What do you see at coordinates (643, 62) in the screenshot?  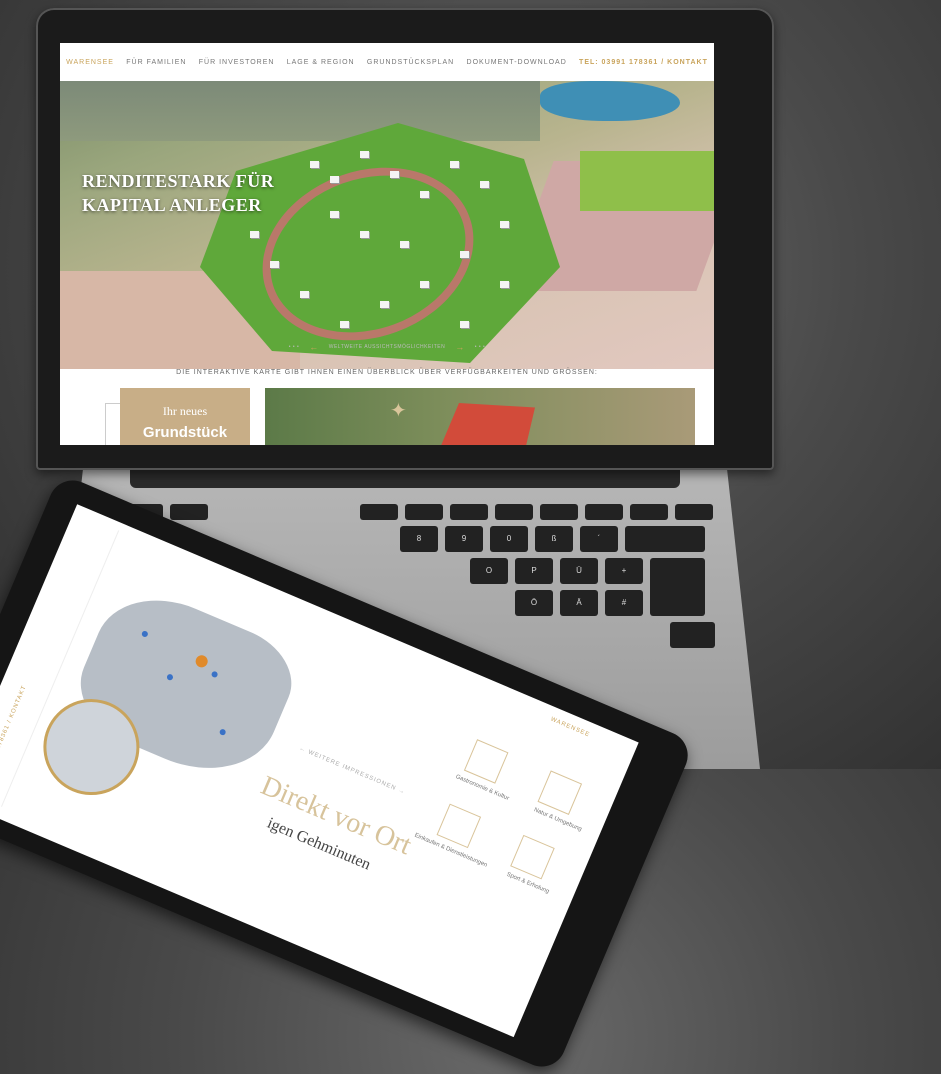 I see `nav-contact-link: TEL: 03991 178361 / KONTAKT` at bounding box center [643, 62].